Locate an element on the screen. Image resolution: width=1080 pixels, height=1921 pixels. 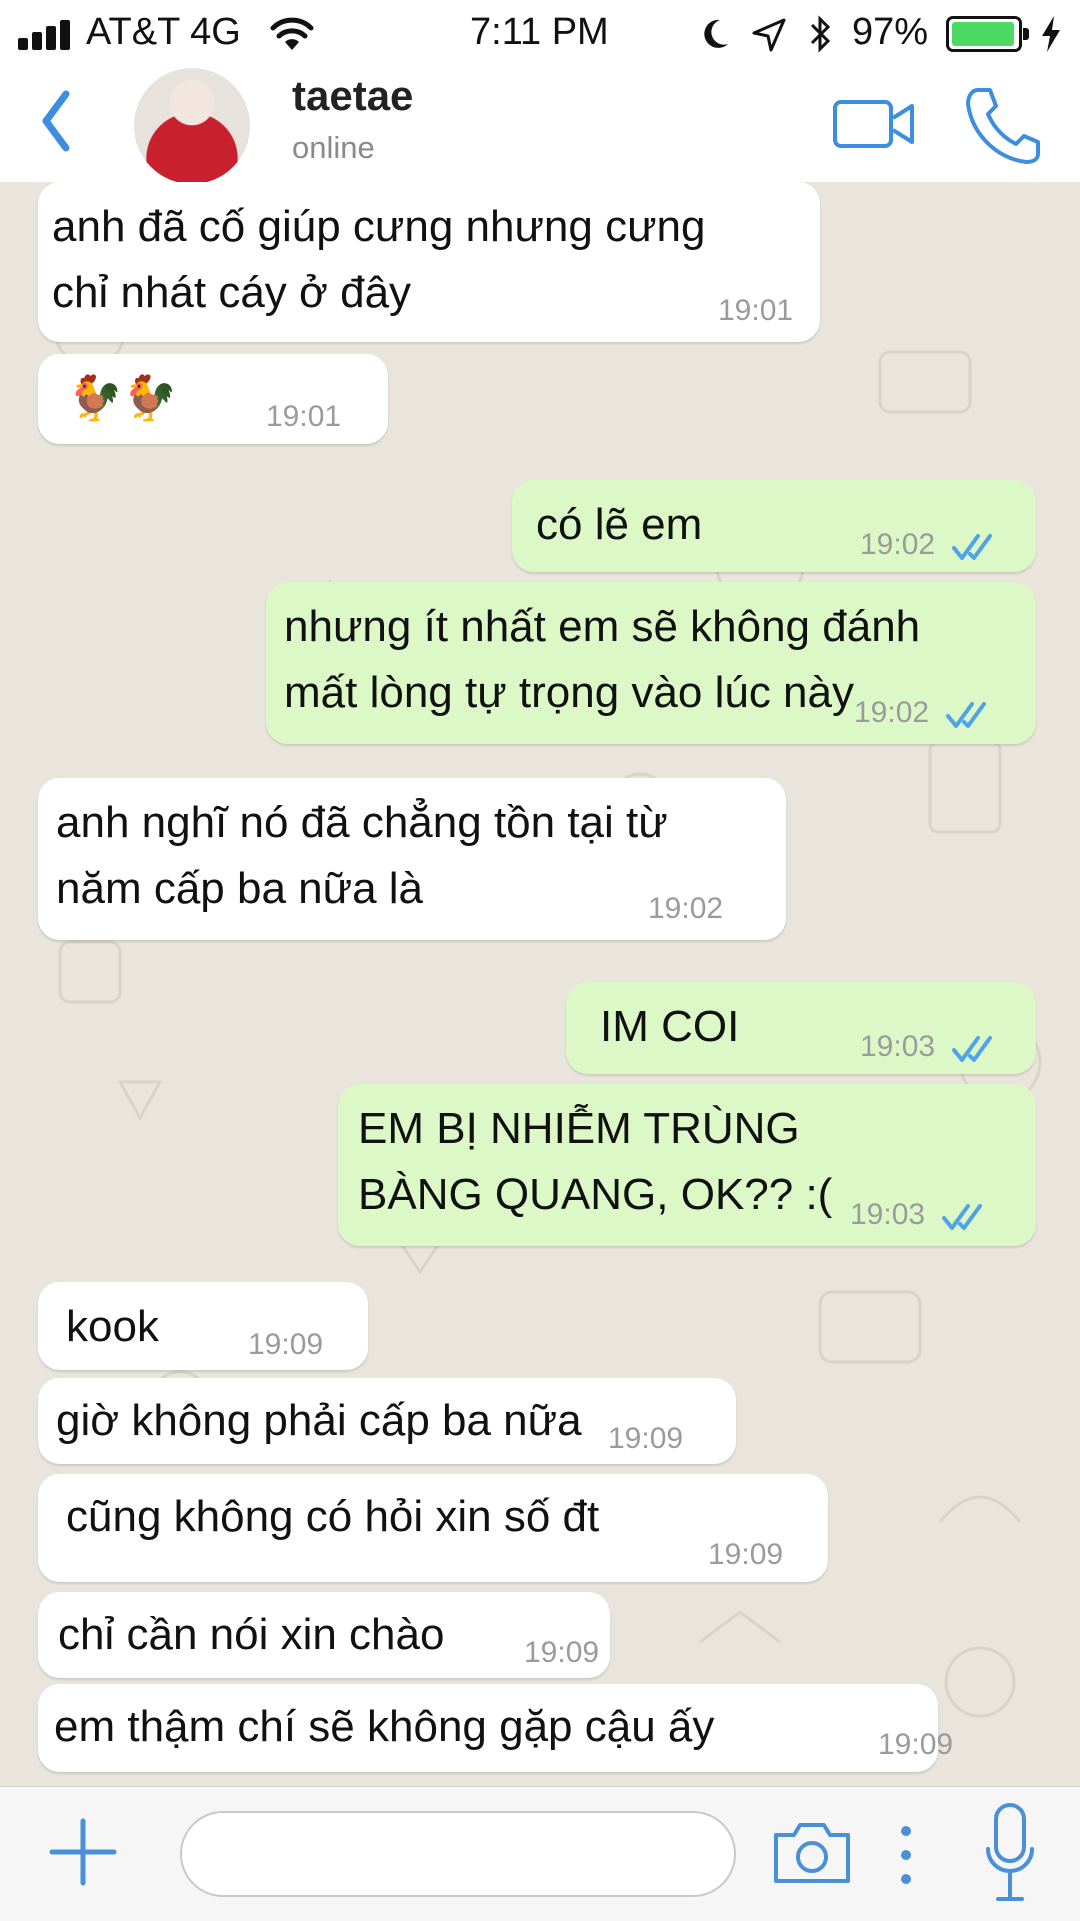
message-text: EM BỊ NHIỄM TRÙNG BÀNG QUANG, OK?? :( is located at coordinates (595, 1161).